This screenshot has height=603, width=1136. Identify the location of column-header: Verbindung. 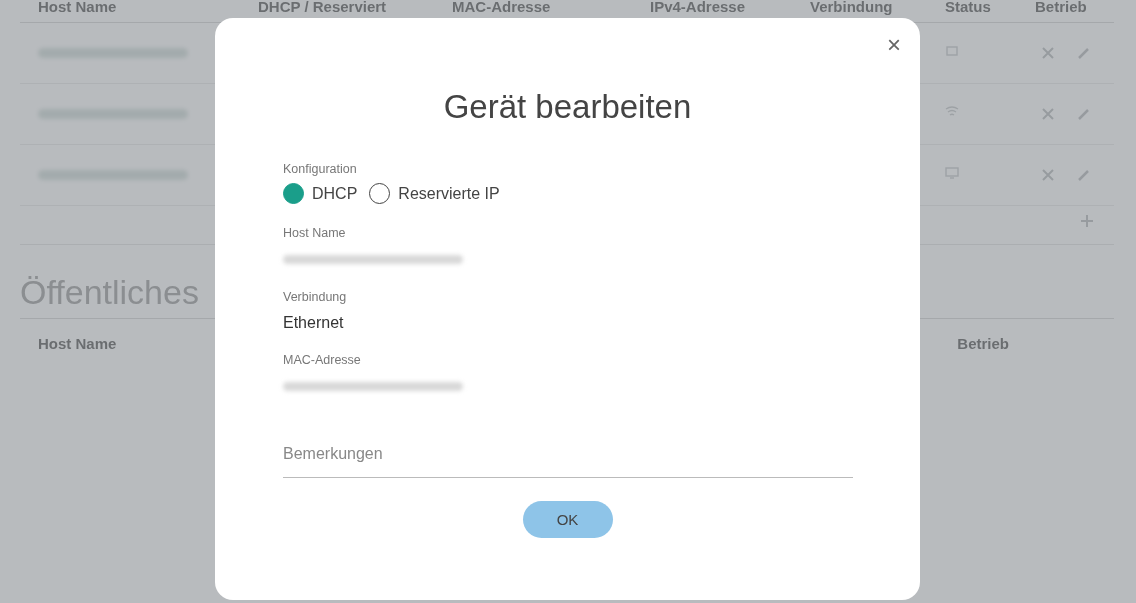
(852, 7).